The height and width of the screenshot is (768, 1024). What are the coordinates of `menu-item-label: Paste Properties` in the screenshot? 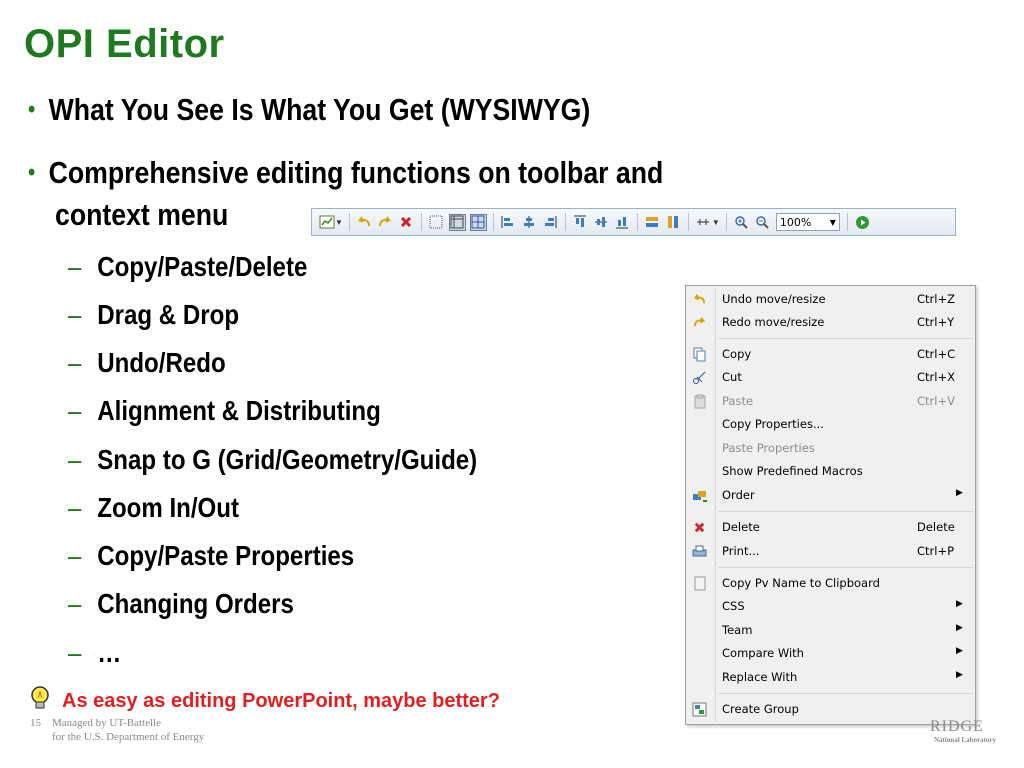 It's located at (768, 448).